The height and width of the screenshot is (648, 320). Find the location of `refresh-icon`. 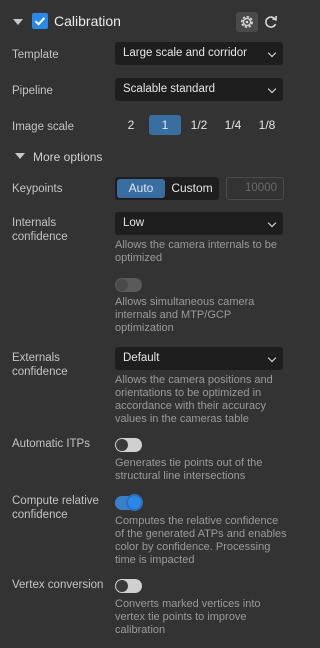

refresh-icon is located at coordinates (271, 21).